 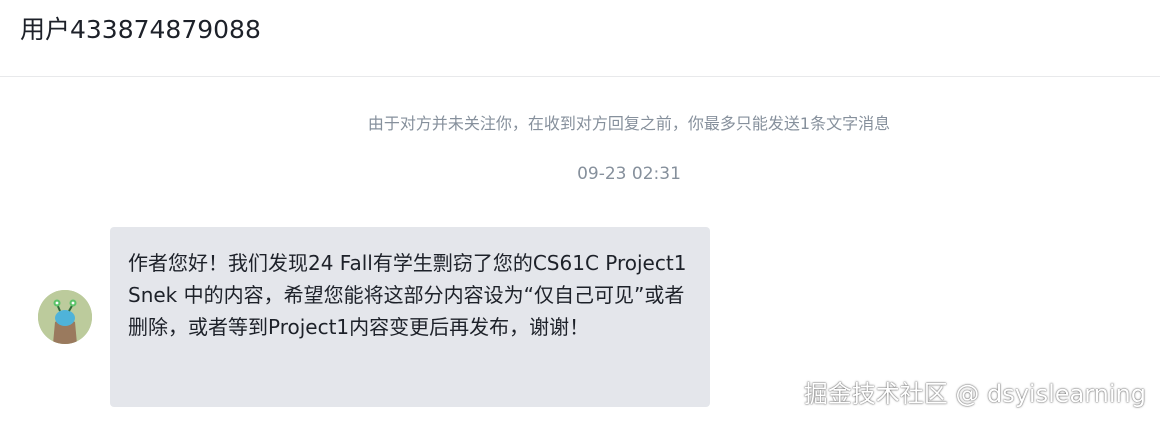 I want to click on messaging-limit-notice: 由于对方并未关注你，在收到对方回复之前，你最多只能发送1条文字消息, so click(x=629, y=123).